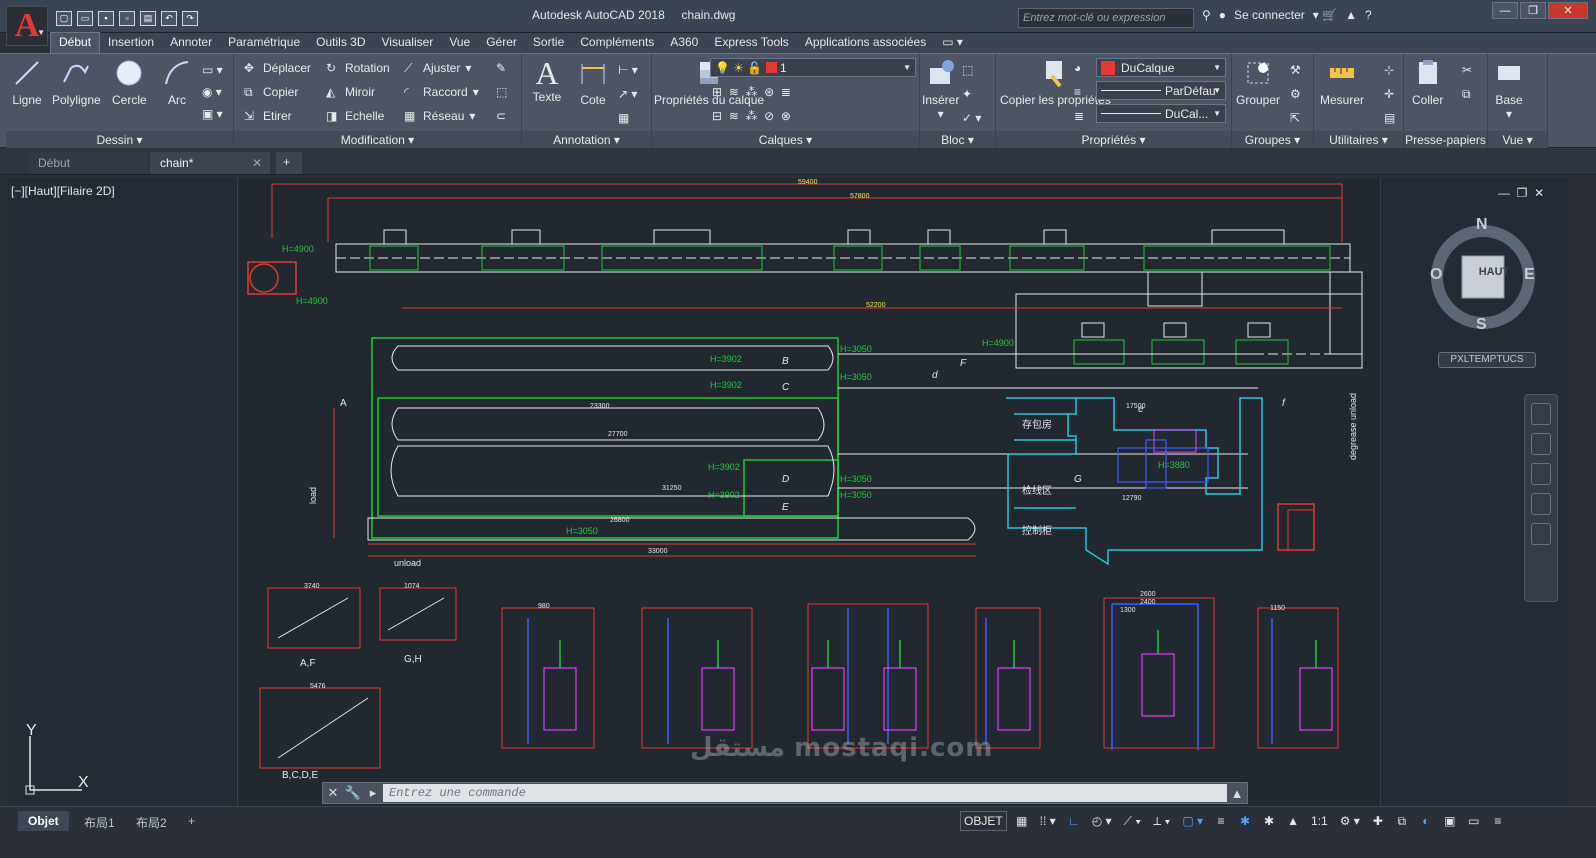 Image resolution: width=1596 pixels, height=858 pixels. What do you see at coordinates (1533, 10) in the screenshot?
I see `maximize-button: ❐` at bounding box center [1533, 10].